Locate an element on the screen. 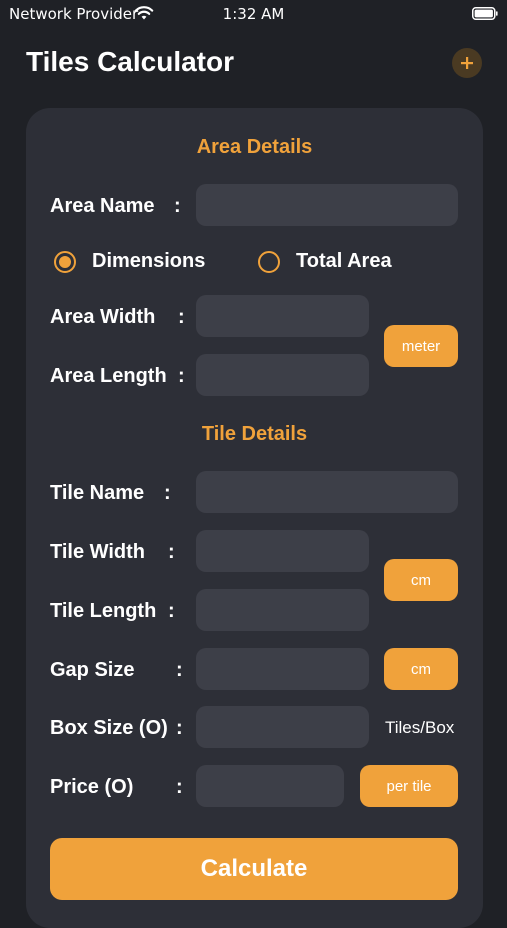 Image resolution: width=507 pixels, height=928 pixels. status-bar: Network Provider 1:32 AM is located at coordinates (253, 14).